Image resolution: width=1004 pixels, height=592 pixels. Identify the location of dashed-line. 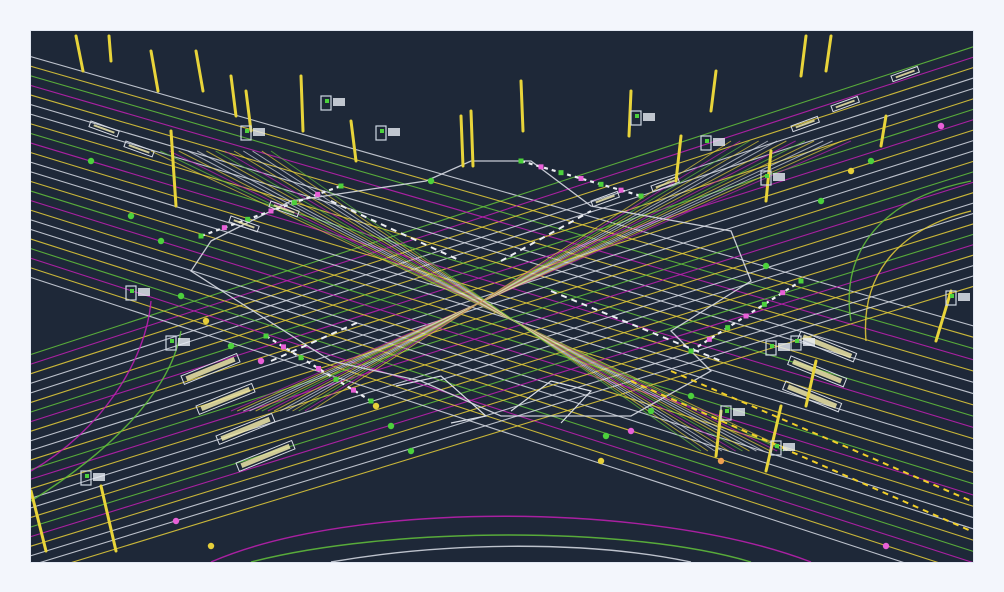
(316, 341).